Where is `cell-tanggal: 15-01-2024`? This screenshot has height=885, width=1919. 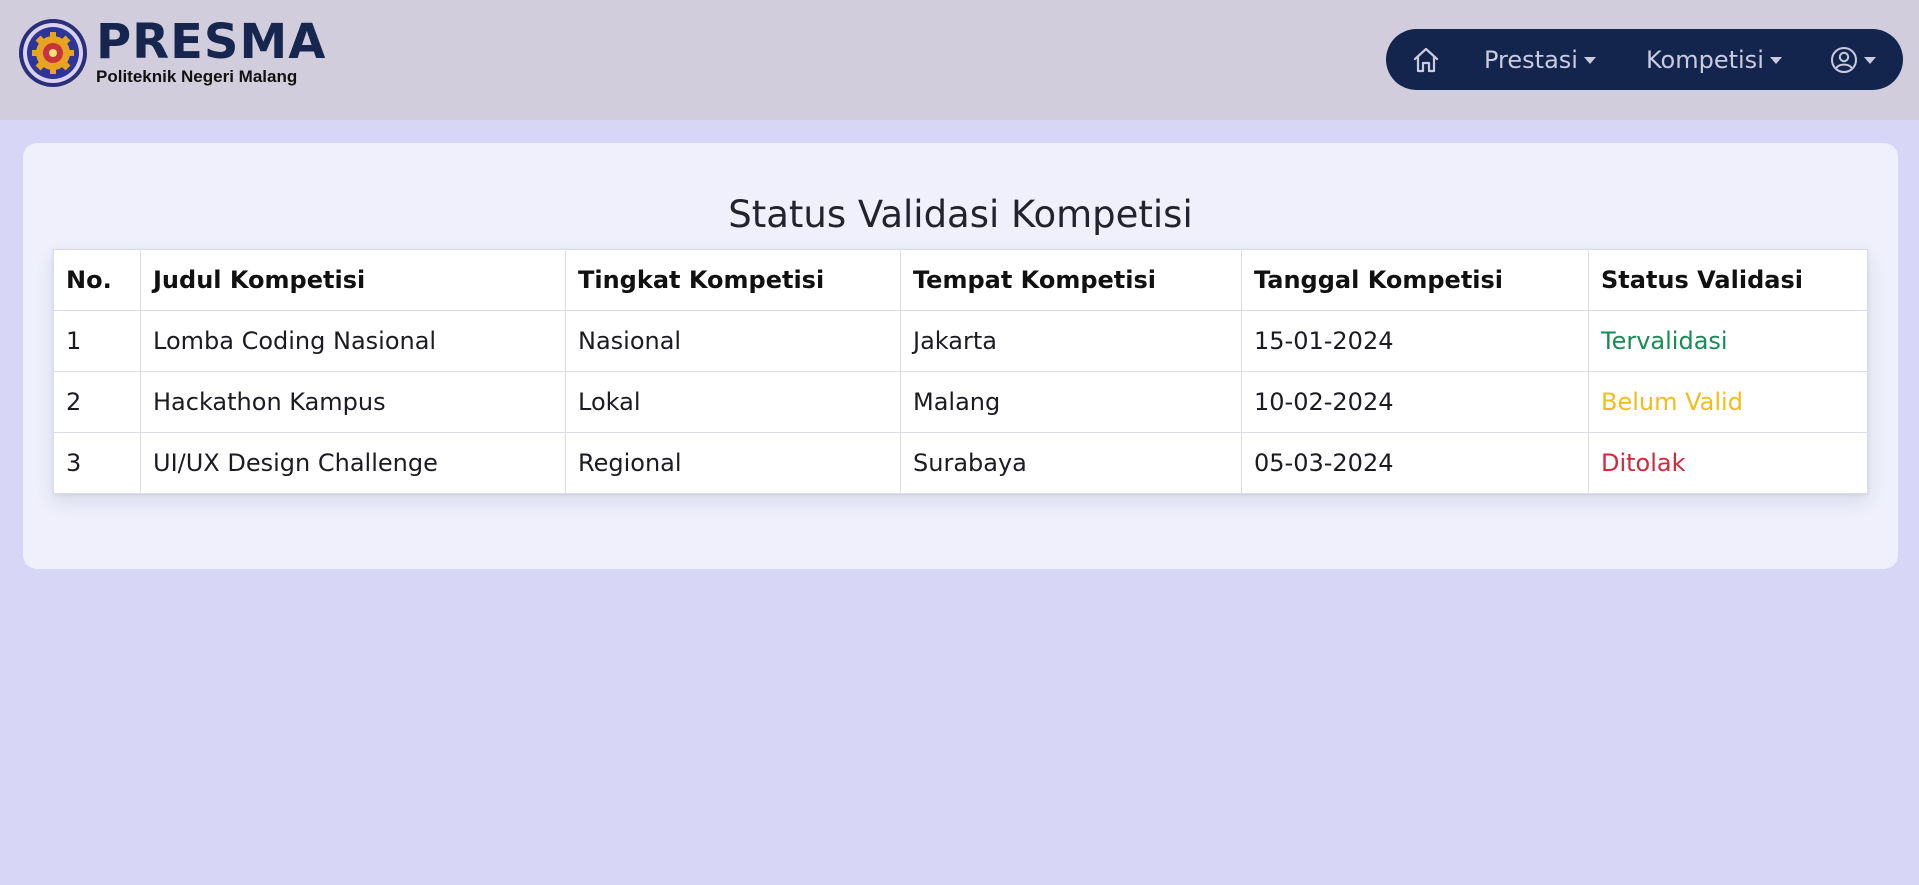
cell-tanggal: 15-01-2024 is located at coordinates (1415, 341).